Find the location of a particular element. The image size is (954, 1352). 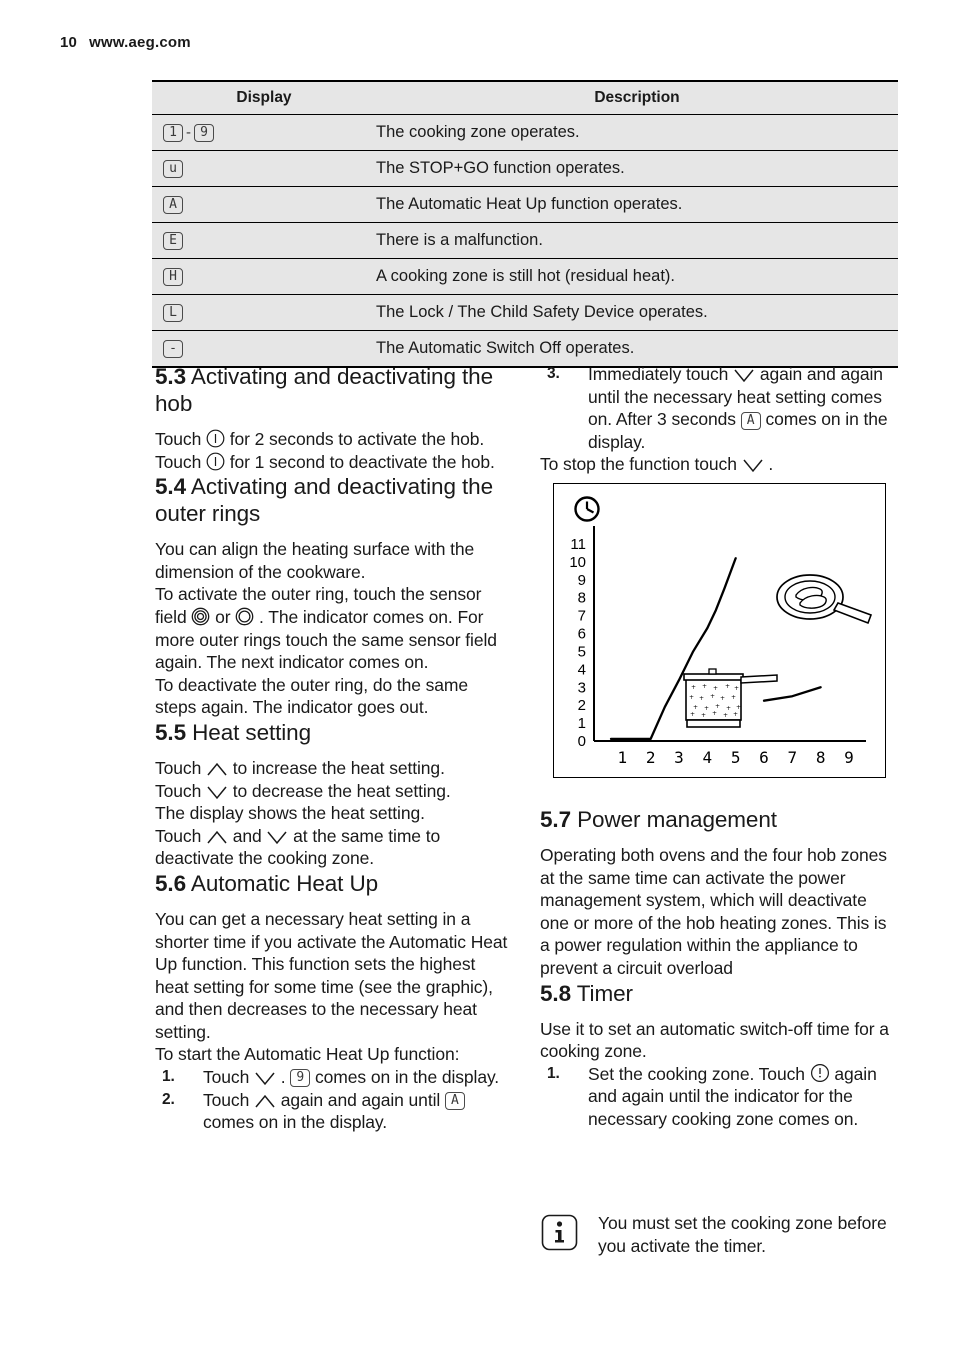

x-tick-label: 5 is located at coordinates (736, 757).